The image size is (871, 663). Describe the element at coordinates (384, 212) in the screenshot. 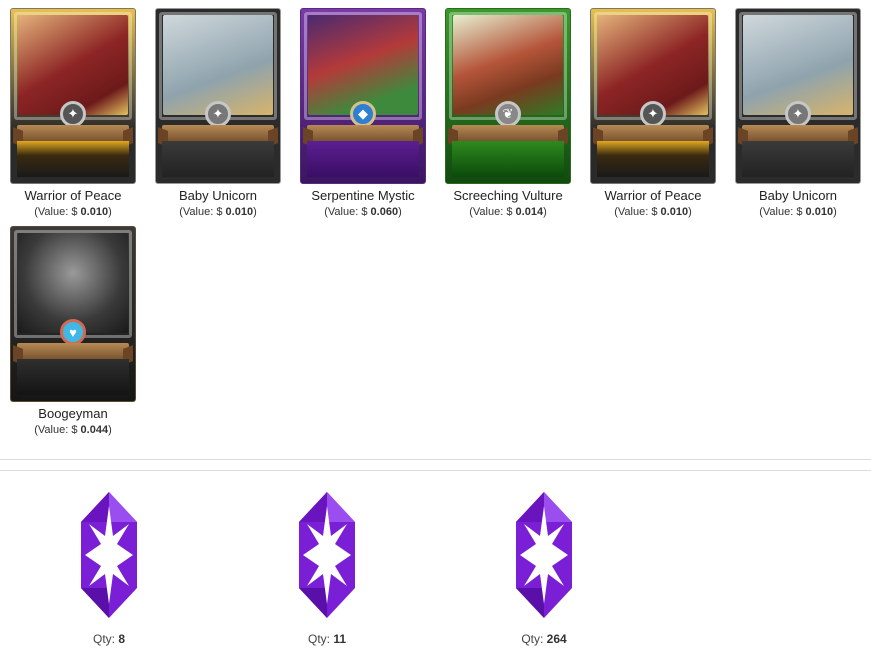

I see `value-amount: 0.060` at that location.